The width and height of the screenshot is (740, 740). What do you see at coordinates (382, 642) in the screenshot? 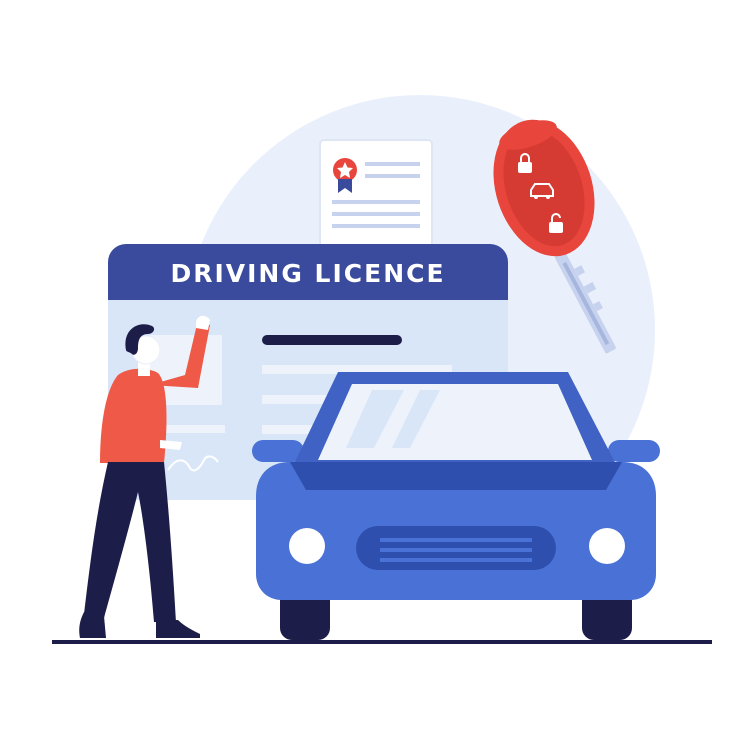
I see `ground-line` at bounding box center [382, 642].